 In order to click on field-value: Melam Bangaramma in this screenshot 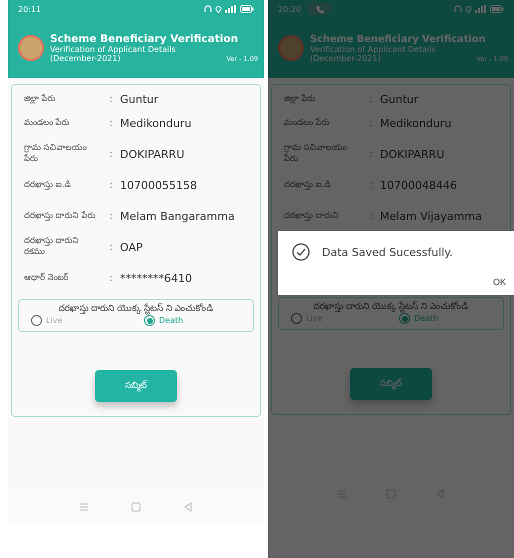, I will do `click(178, 216)`.